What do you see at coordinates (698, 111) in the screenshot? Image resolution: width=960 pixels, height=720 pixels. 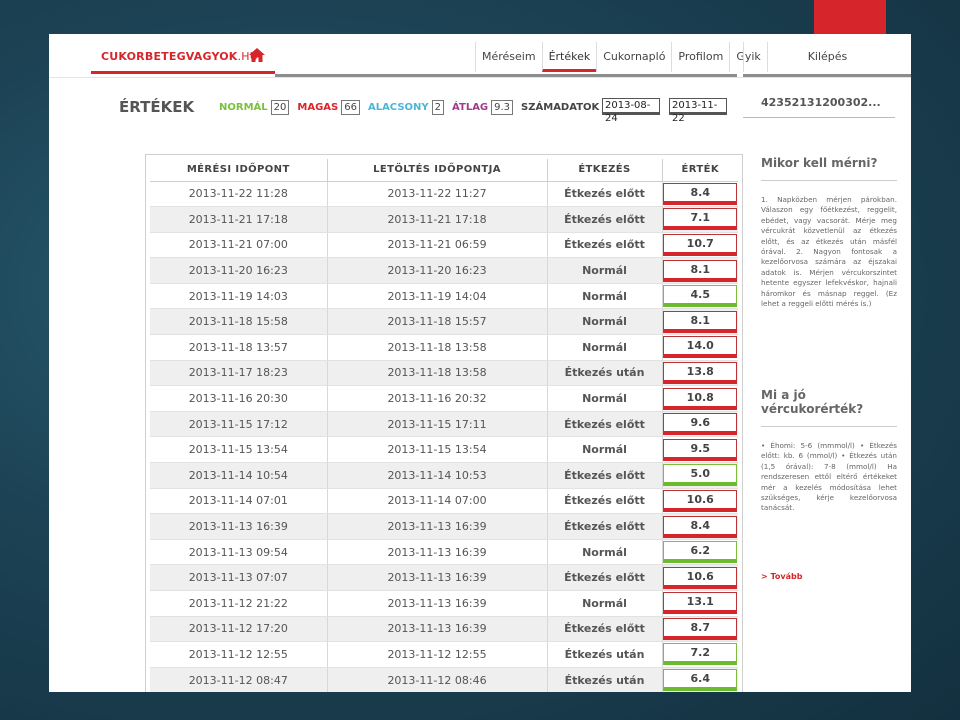 I see `date-to-input: 2013-11-22` at bounding box center [698, 111].